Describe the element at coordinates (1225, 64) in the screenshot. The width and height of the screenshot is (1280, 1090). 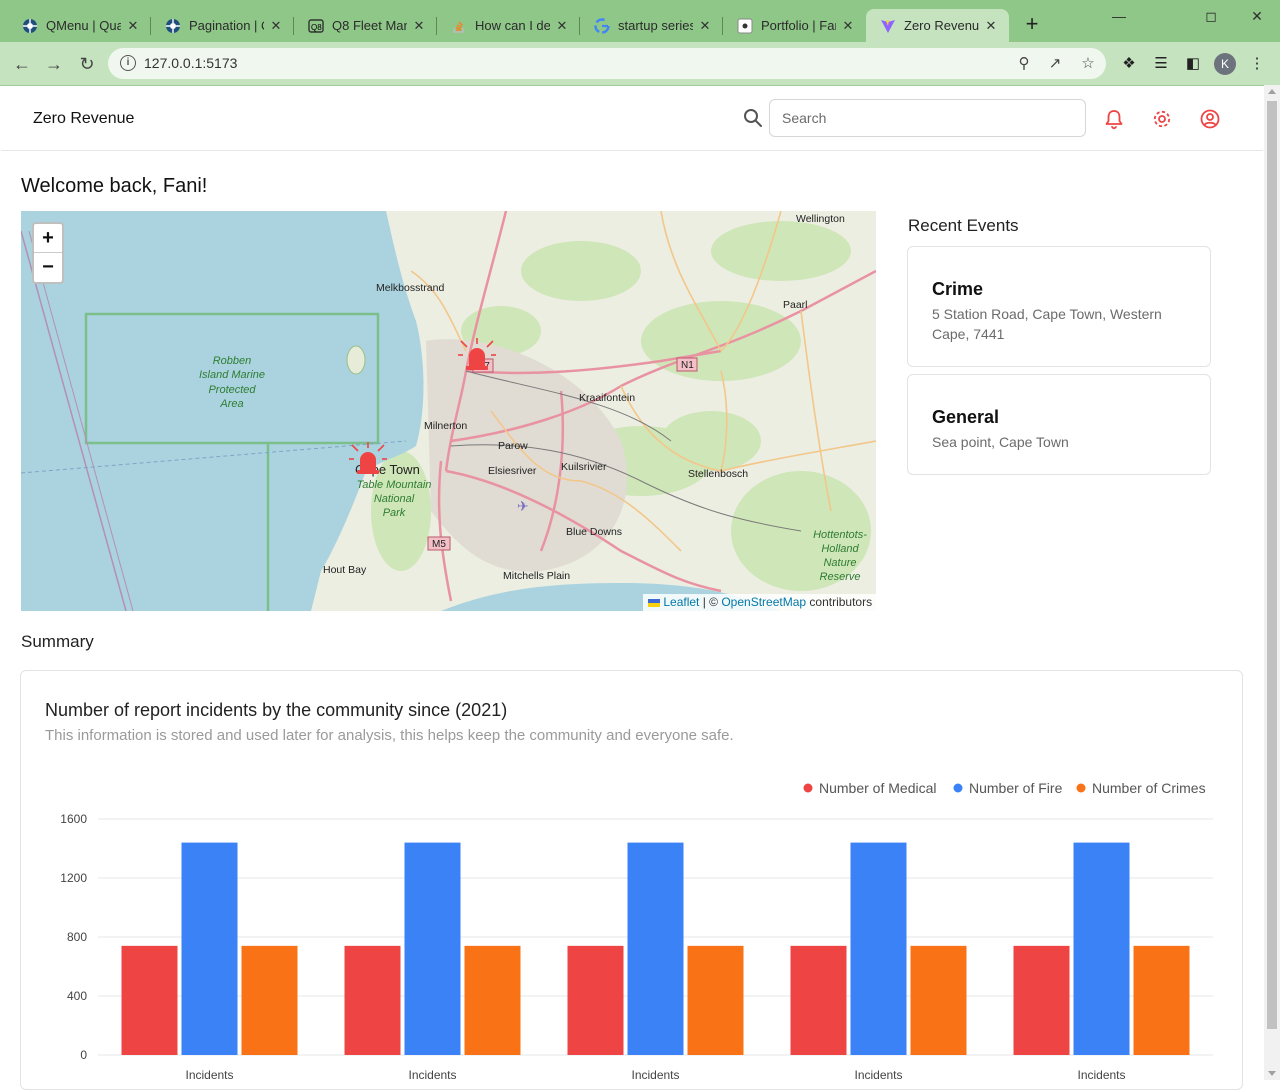
I see `profile-avatar: K` at that location.